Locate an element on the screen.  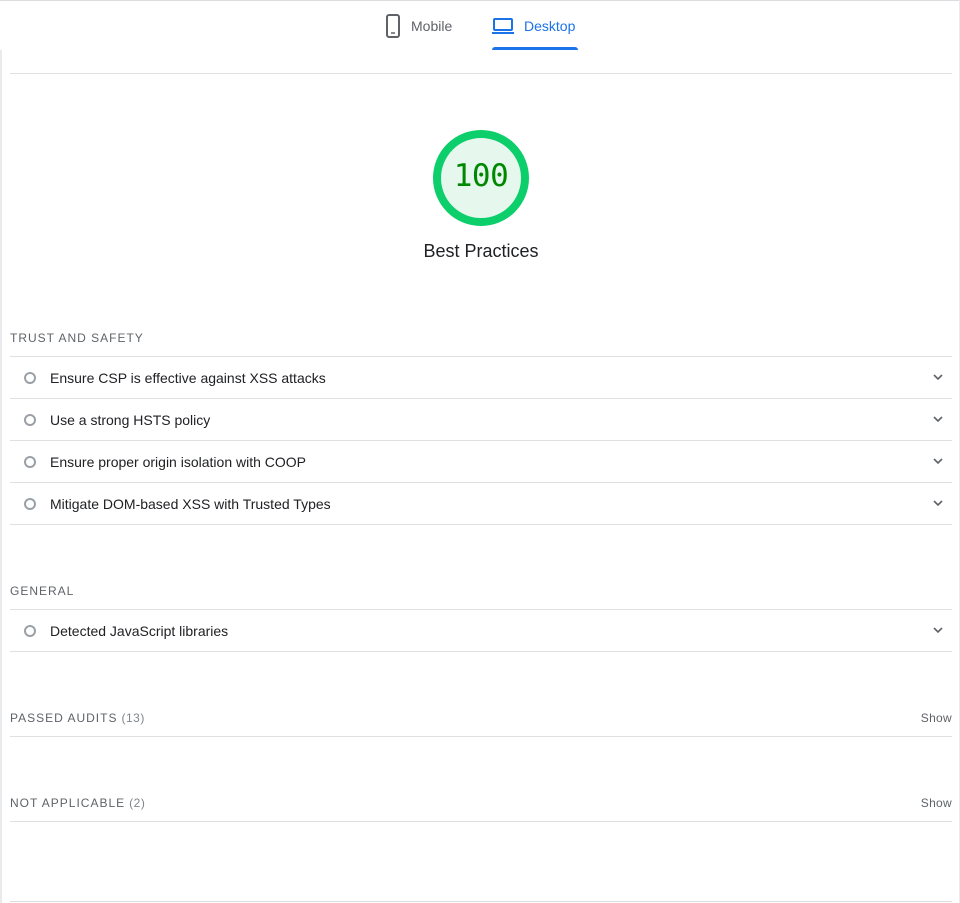
tab-mobile-label: Mobile is located at coordinates (432, 26).